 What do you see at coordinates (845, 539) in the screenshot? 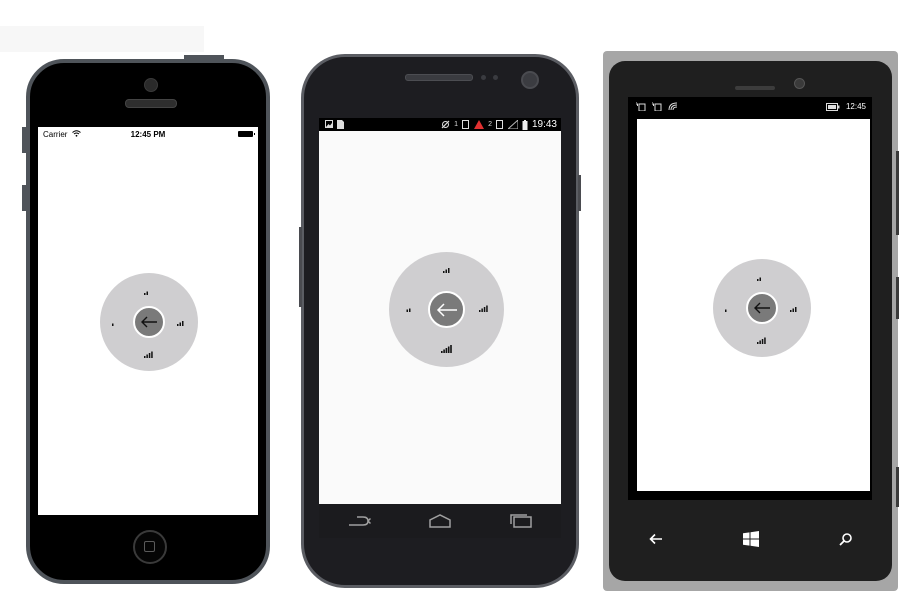
I see `search-icon` at bounding box center [845, 539].